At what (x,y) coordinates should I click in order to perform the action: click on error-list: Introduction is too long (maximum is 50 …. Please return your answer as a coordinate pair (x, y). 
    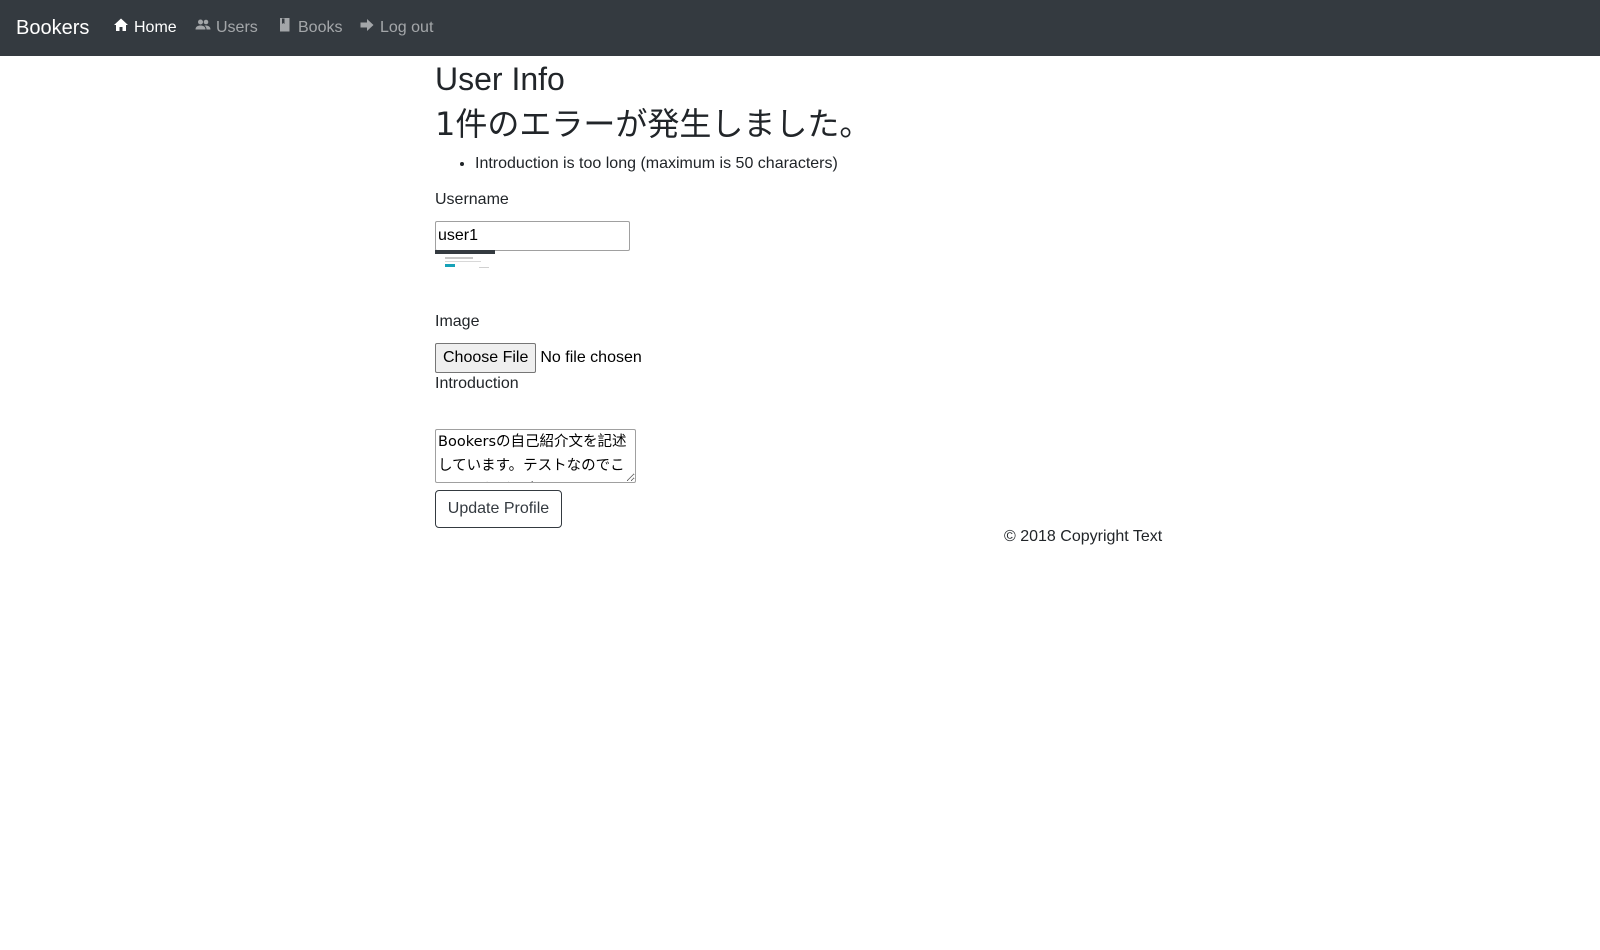
    Looking at the image, I should click on (656, 164).